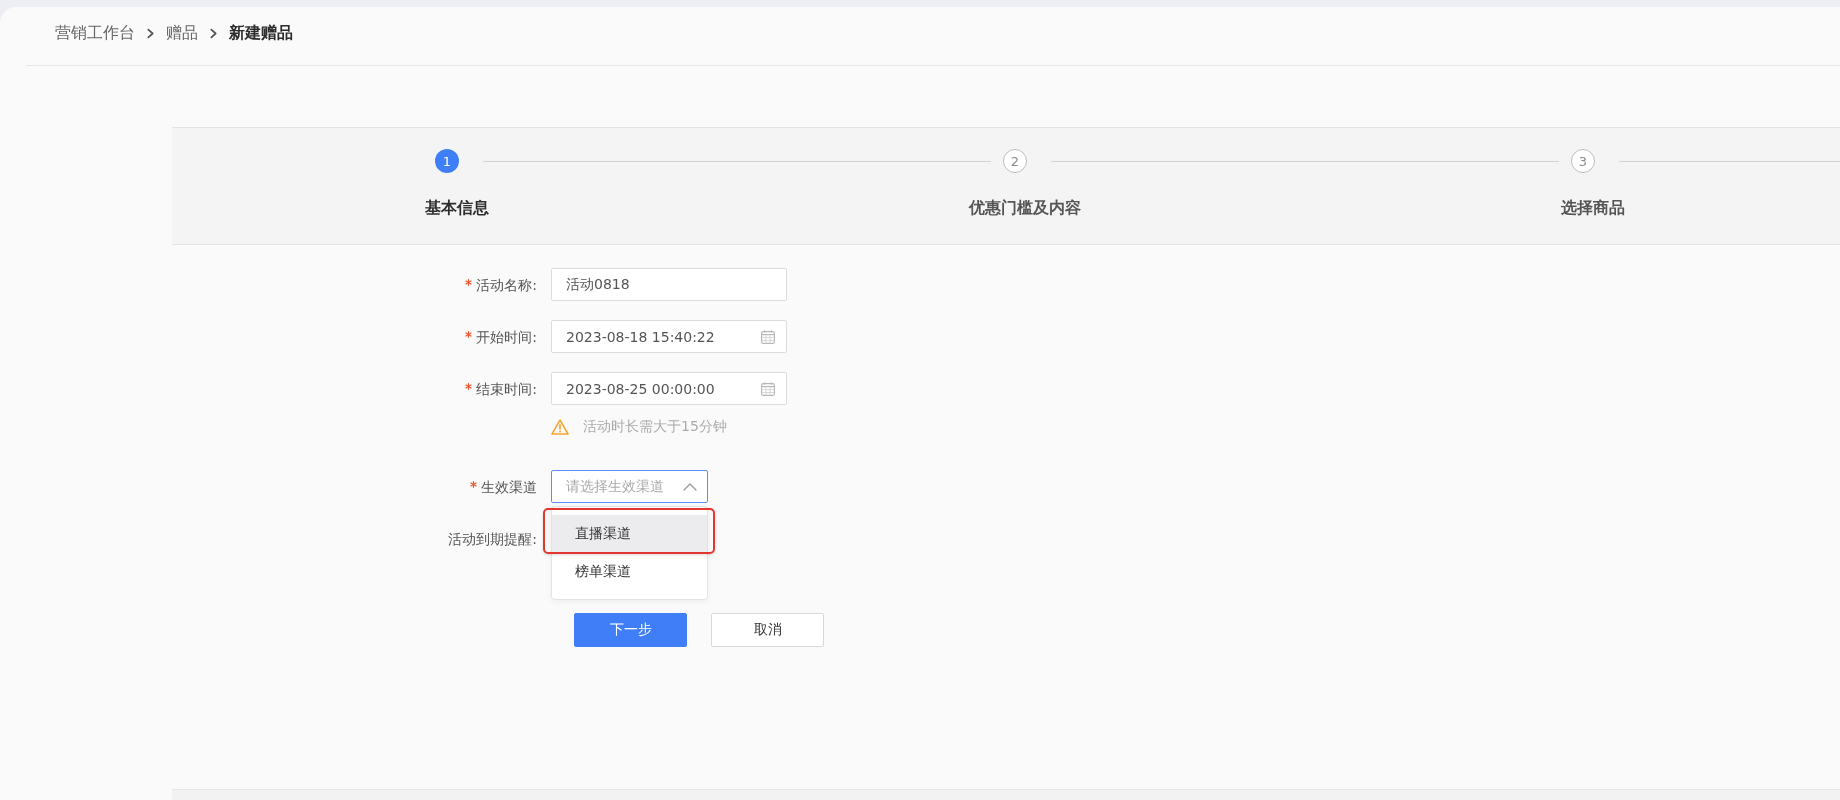 This screenshot has width=1840, height=800. Describe the element at coordinates (669, 284) in the screenshot. I see `text-input: 活动0818` at that location.